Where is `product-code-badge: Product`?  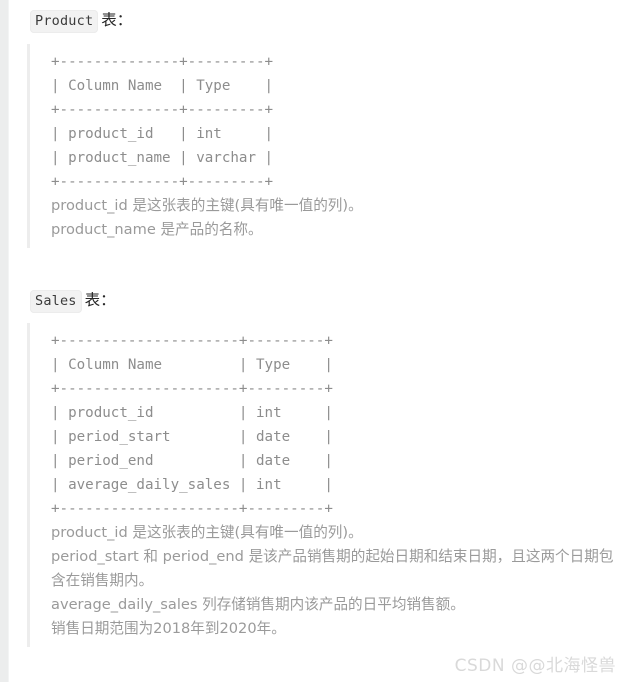
product-code-badge: Product is located at coordinates (64, 21).